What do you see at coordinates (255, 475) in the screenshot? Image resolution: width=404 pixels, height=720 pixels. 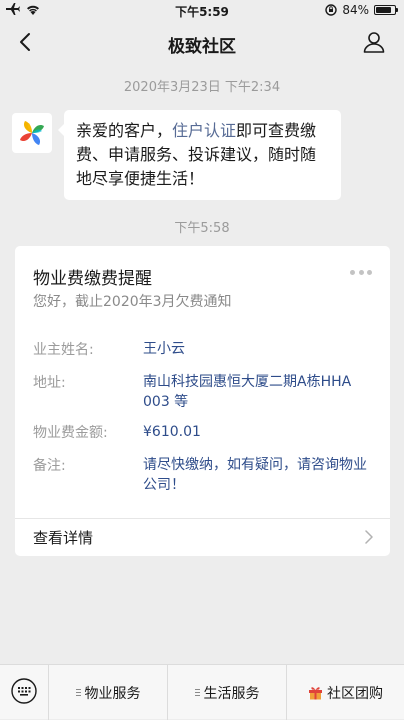 I see `remark-value: 请尽快缴纳，如有疑问，请咨询物业公司！` at bounding box center [255, 475].